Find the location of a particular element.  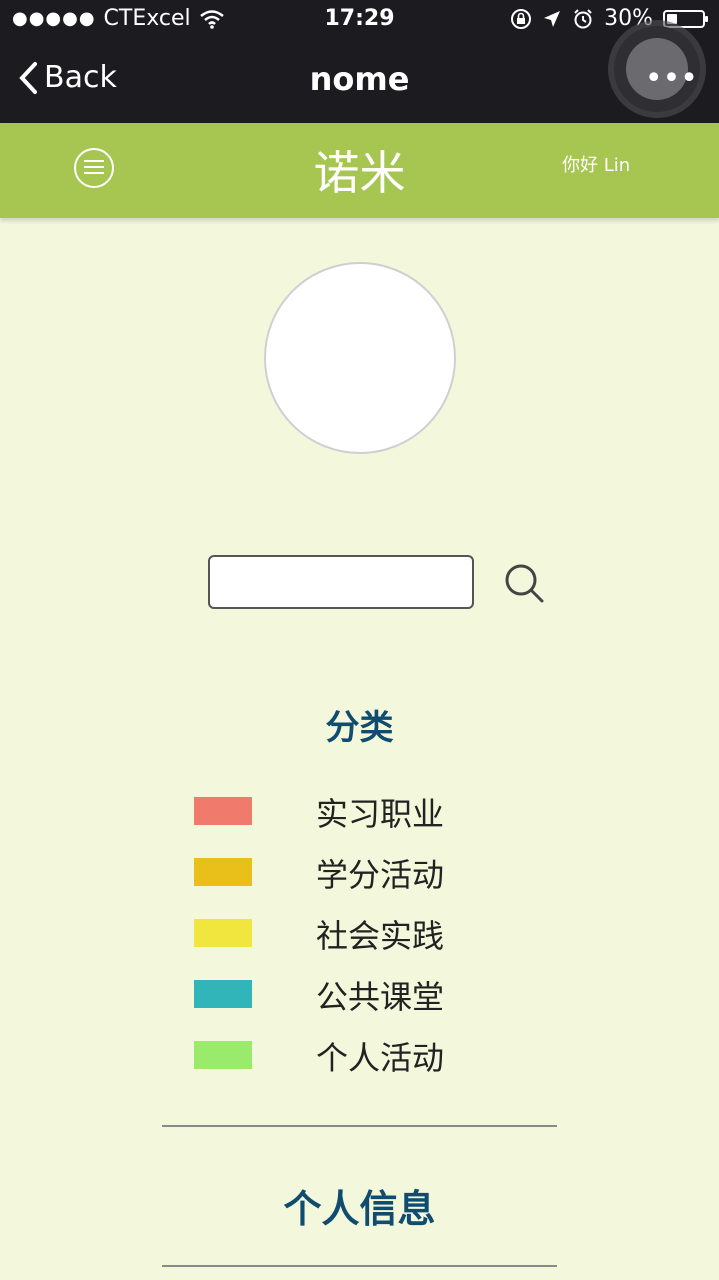

battery-icon is located at coordinates (685, 18).